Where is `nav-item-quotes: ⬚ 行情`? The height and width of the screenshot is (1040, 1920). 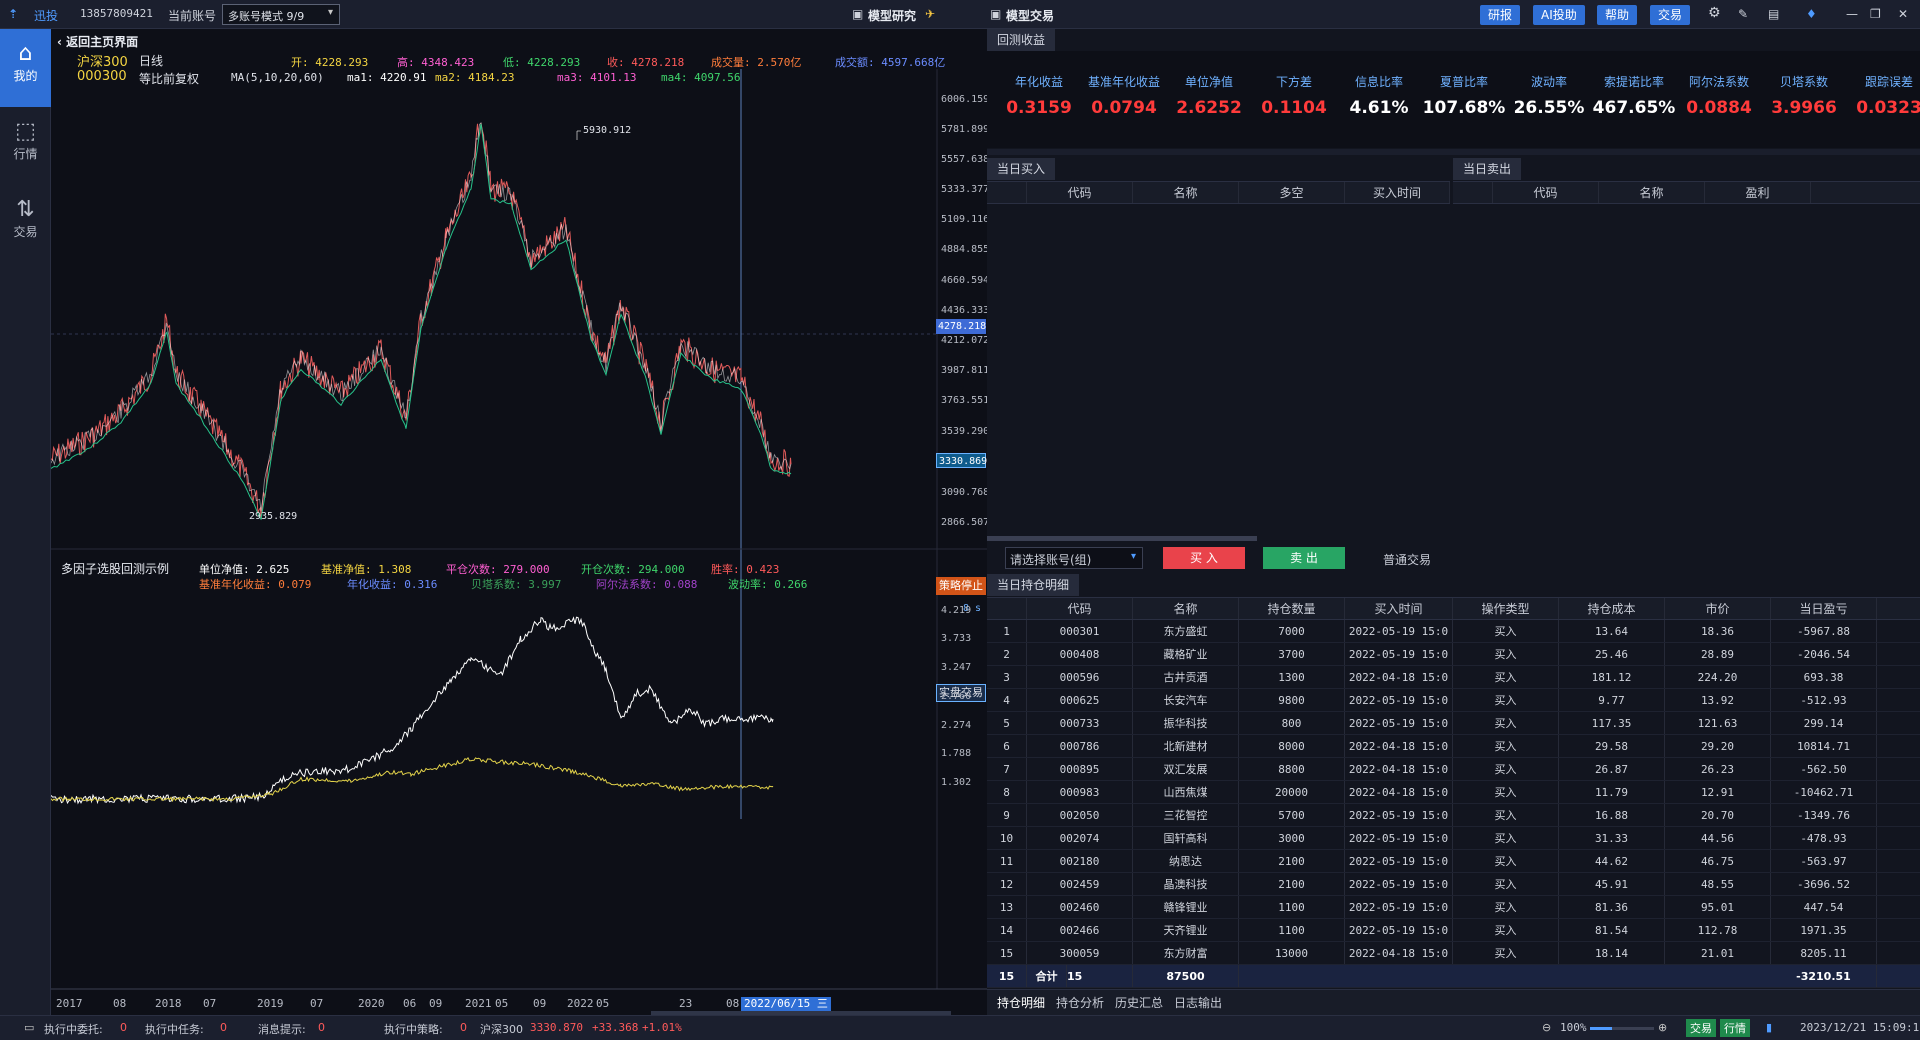
nav-item-quotes: ⬚ 行情 is located at coordinates (25, 146).